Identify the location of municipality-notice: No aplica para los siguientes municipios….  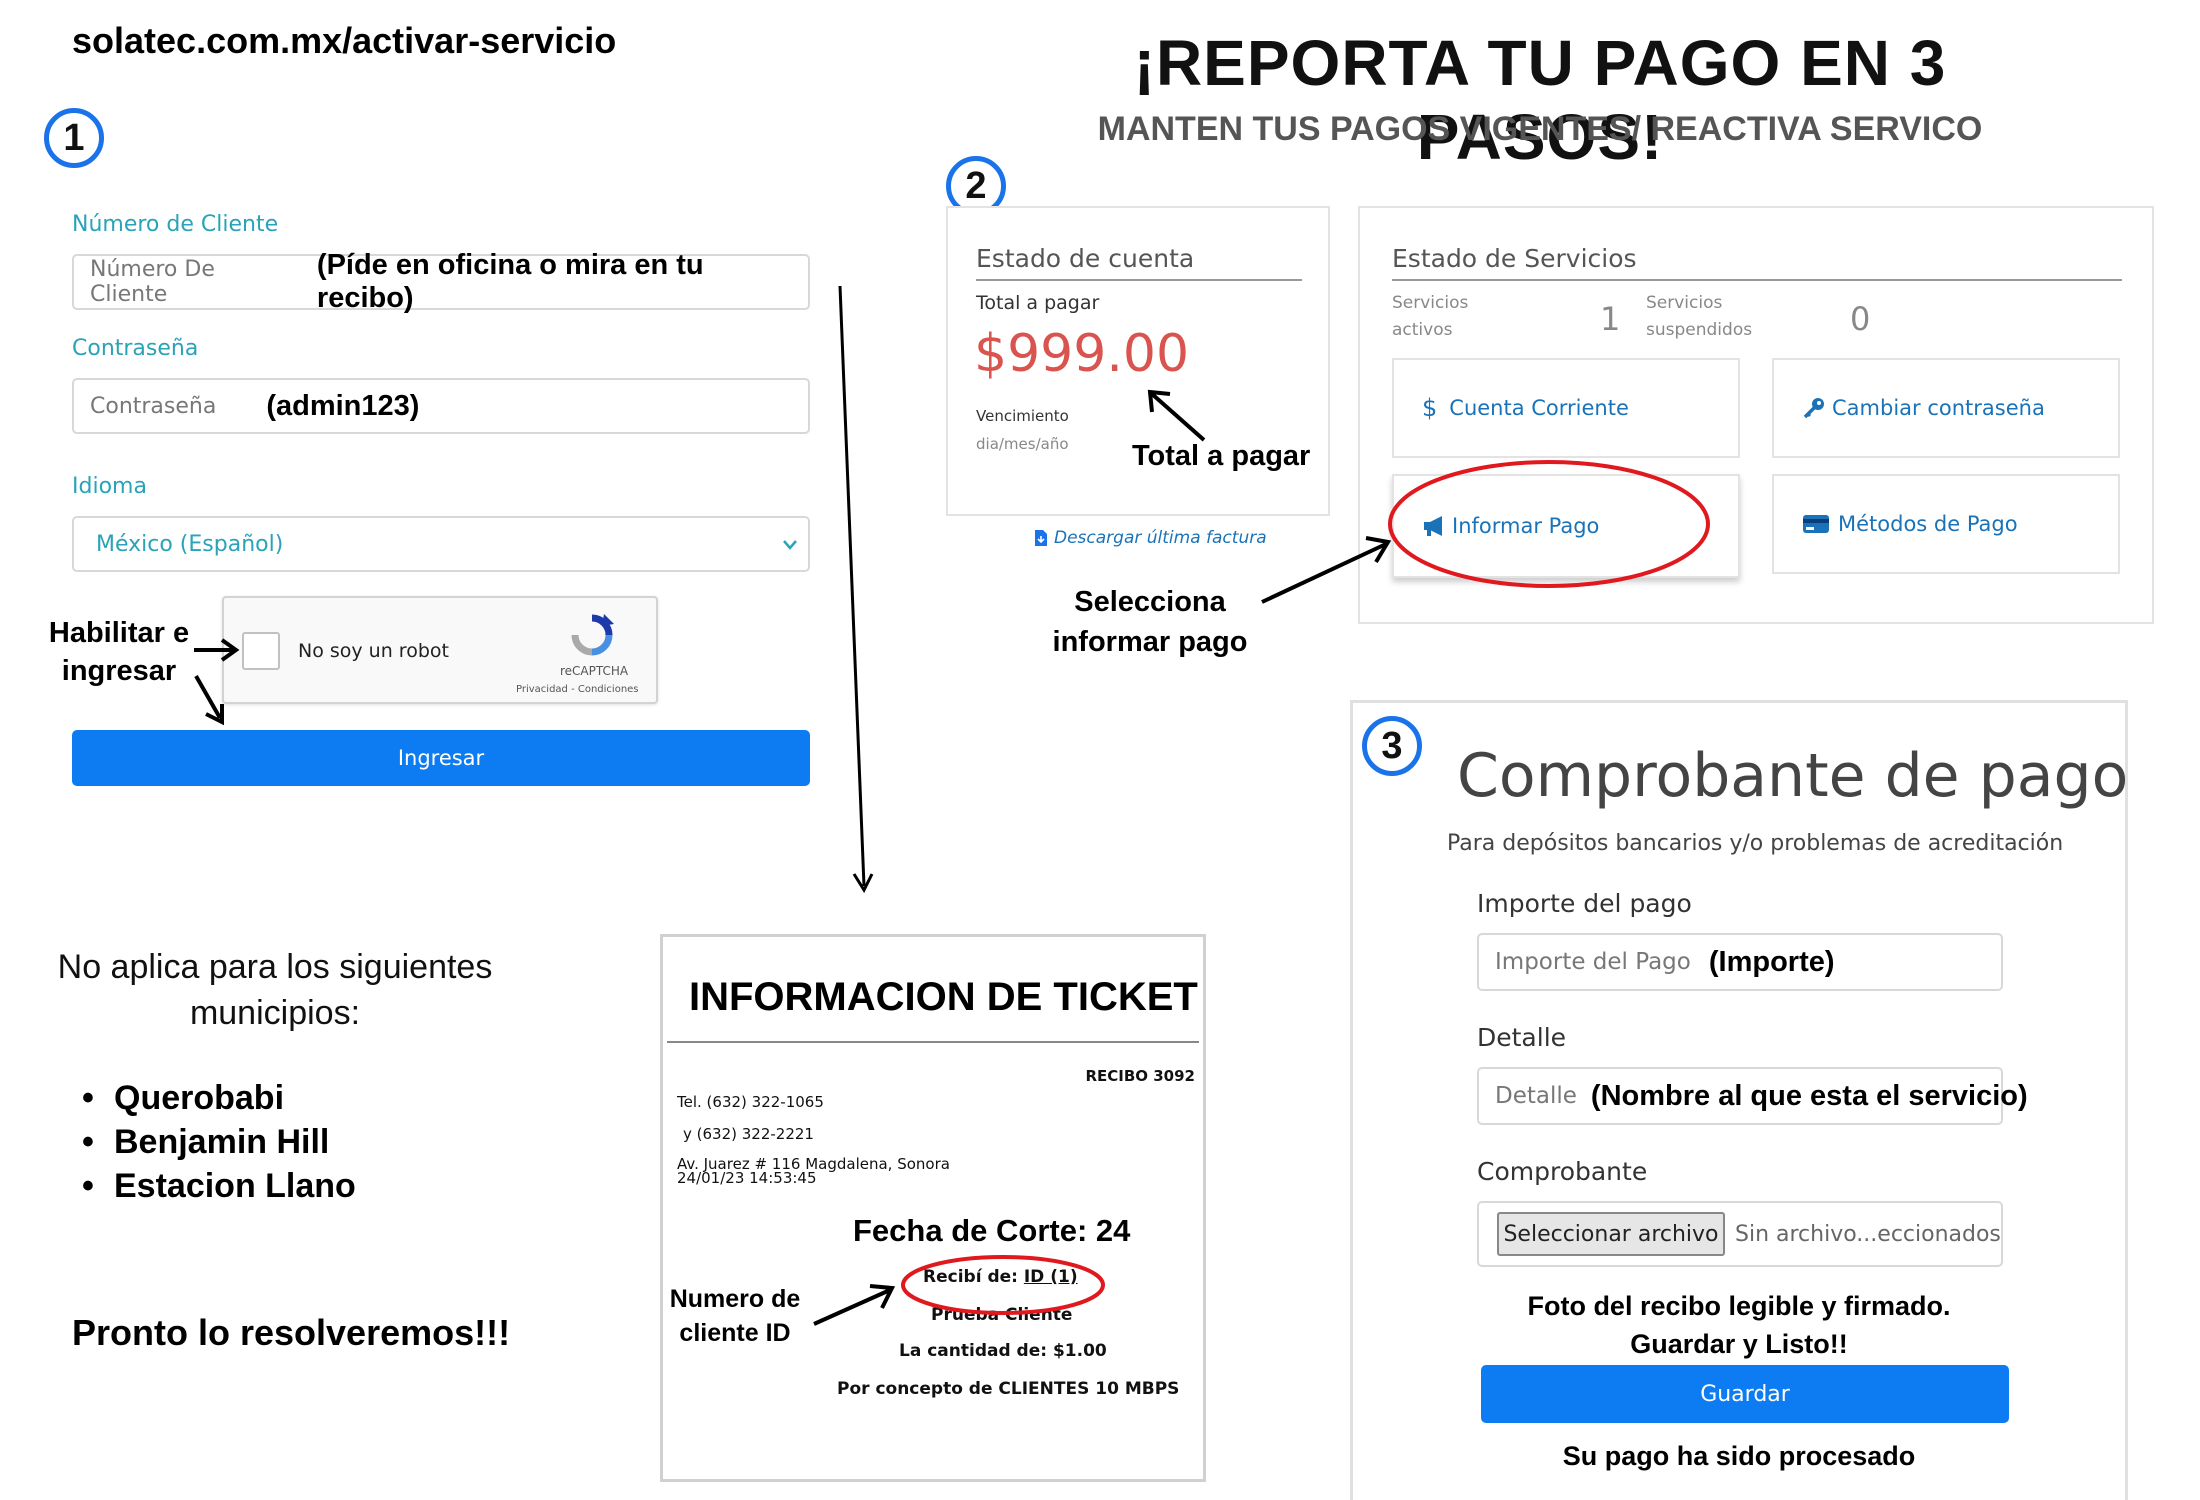
(275, 990).